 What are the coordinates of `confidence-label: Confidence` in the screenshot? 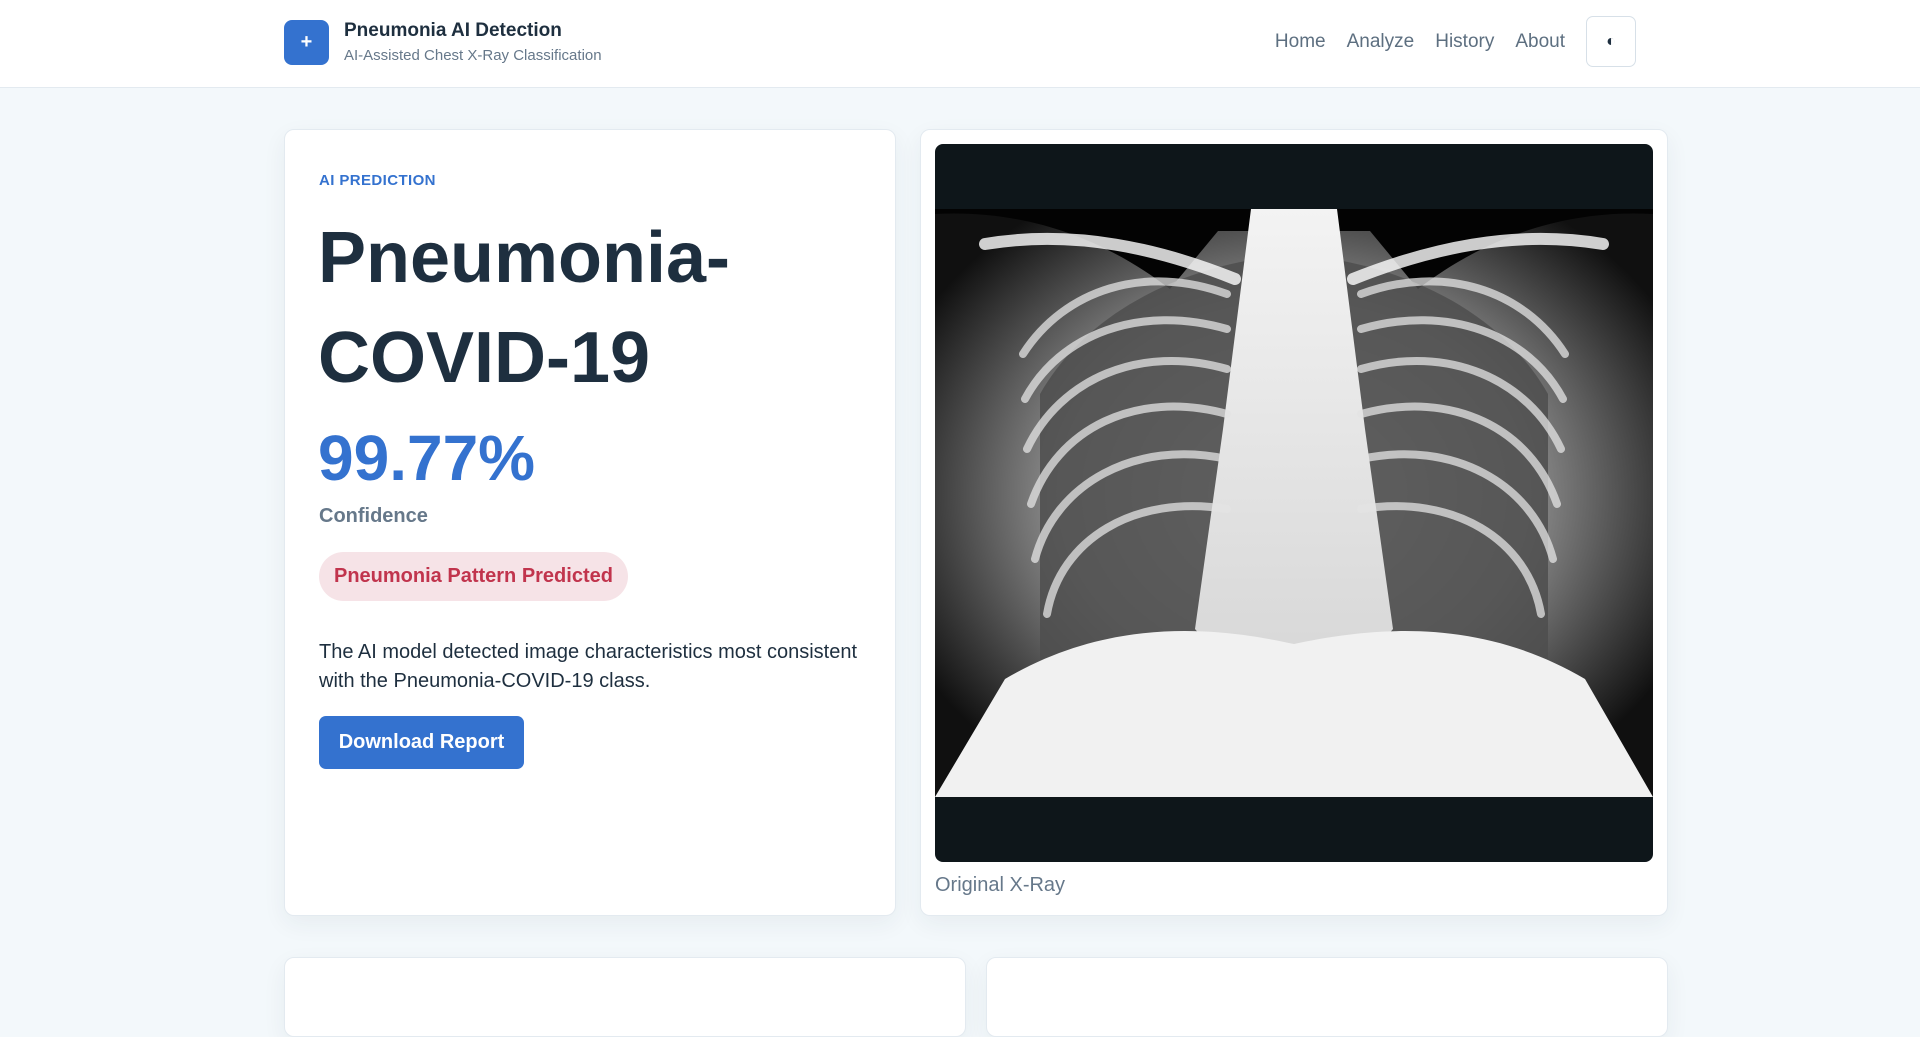 It's located at (373, 516).